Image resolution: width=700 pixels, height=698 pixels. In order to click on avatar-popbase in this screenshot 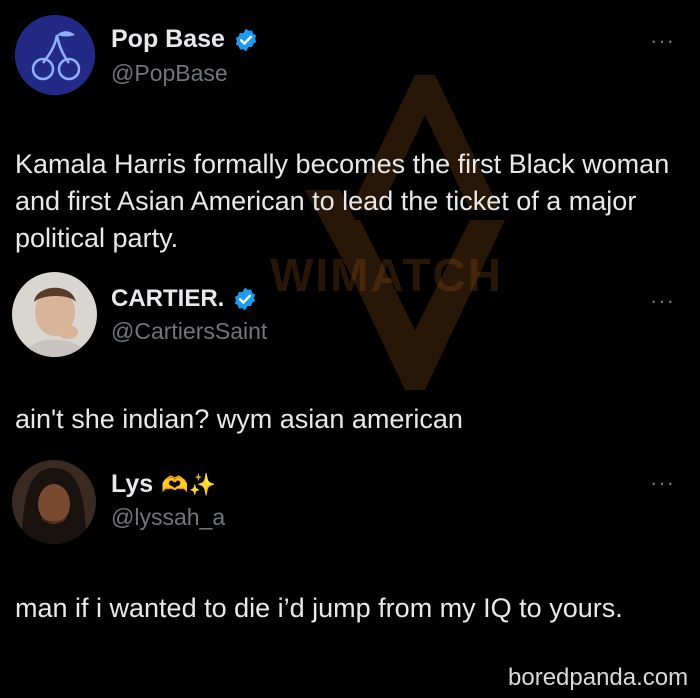, I will do `click(55, 55)`.